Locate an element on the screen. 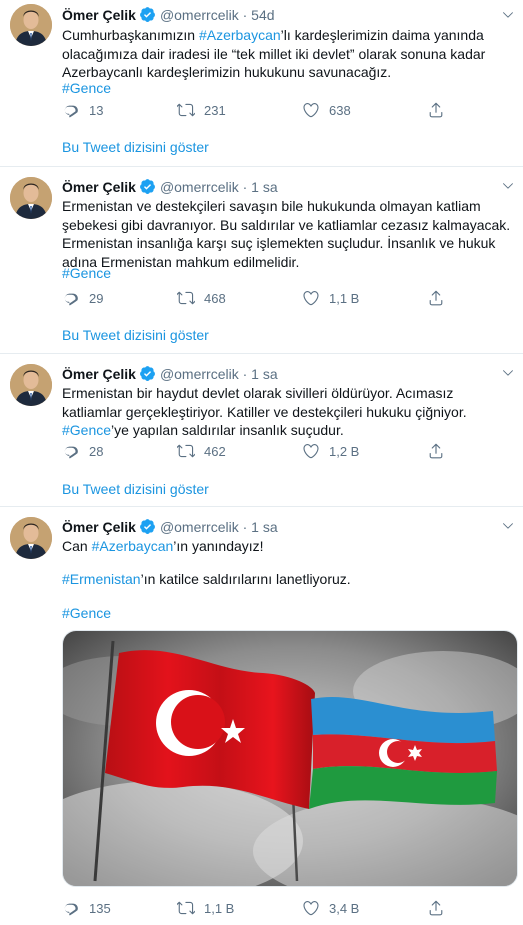 Image resolution: width=523 pixels, height=925 pixels. retweet-button: 468 is located at coordinates (201, 298).